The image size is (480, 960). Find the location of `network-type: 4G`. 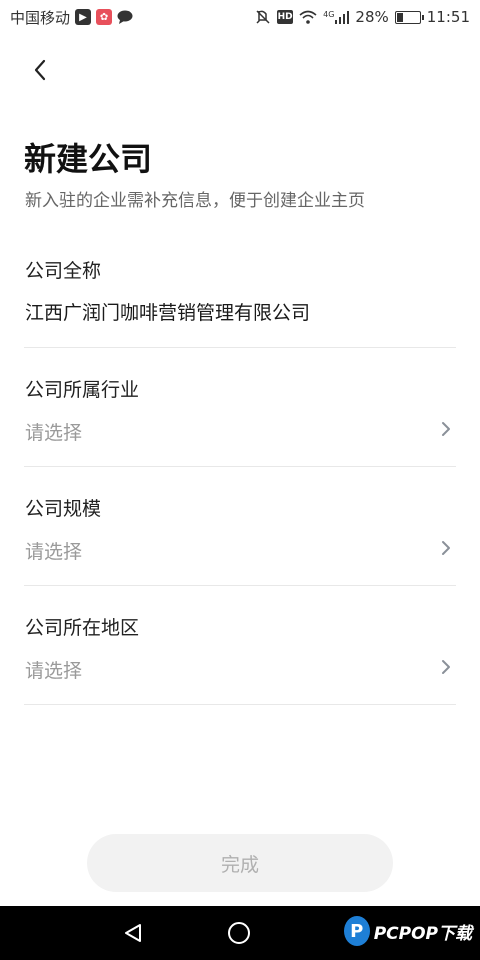

network-type: 4G is located at coordinates (329, 14).